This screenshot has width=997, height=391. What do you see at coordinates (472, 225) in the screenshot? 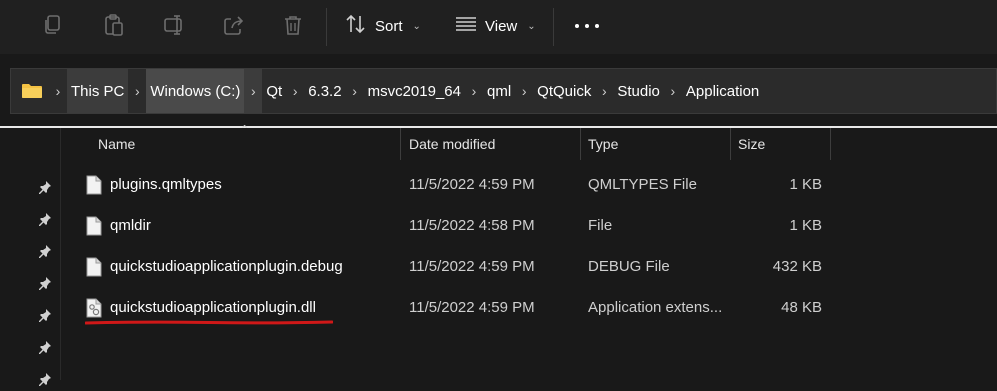
I see `file-date: 11/5/2022 4:58 PM` at bounding box center [472, 225].